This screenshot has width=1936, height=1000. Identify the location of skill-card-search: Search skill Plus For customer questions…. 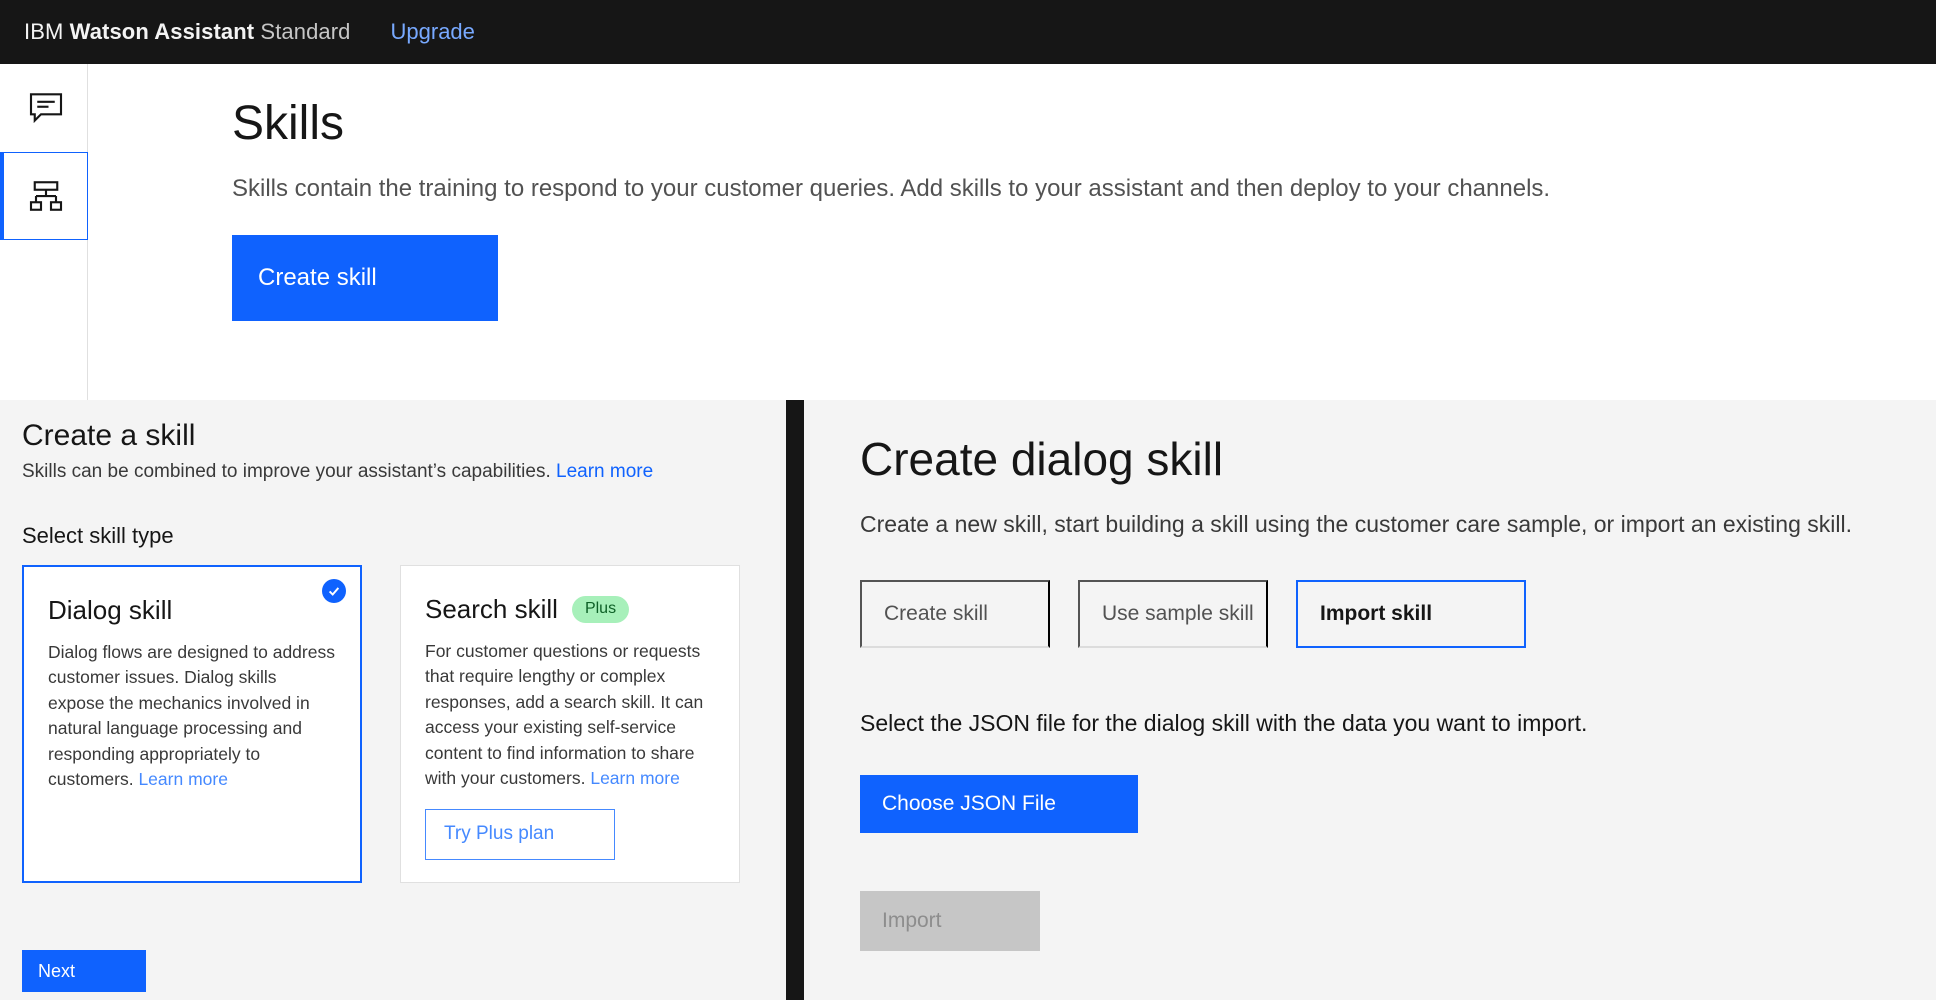
(570, 724).